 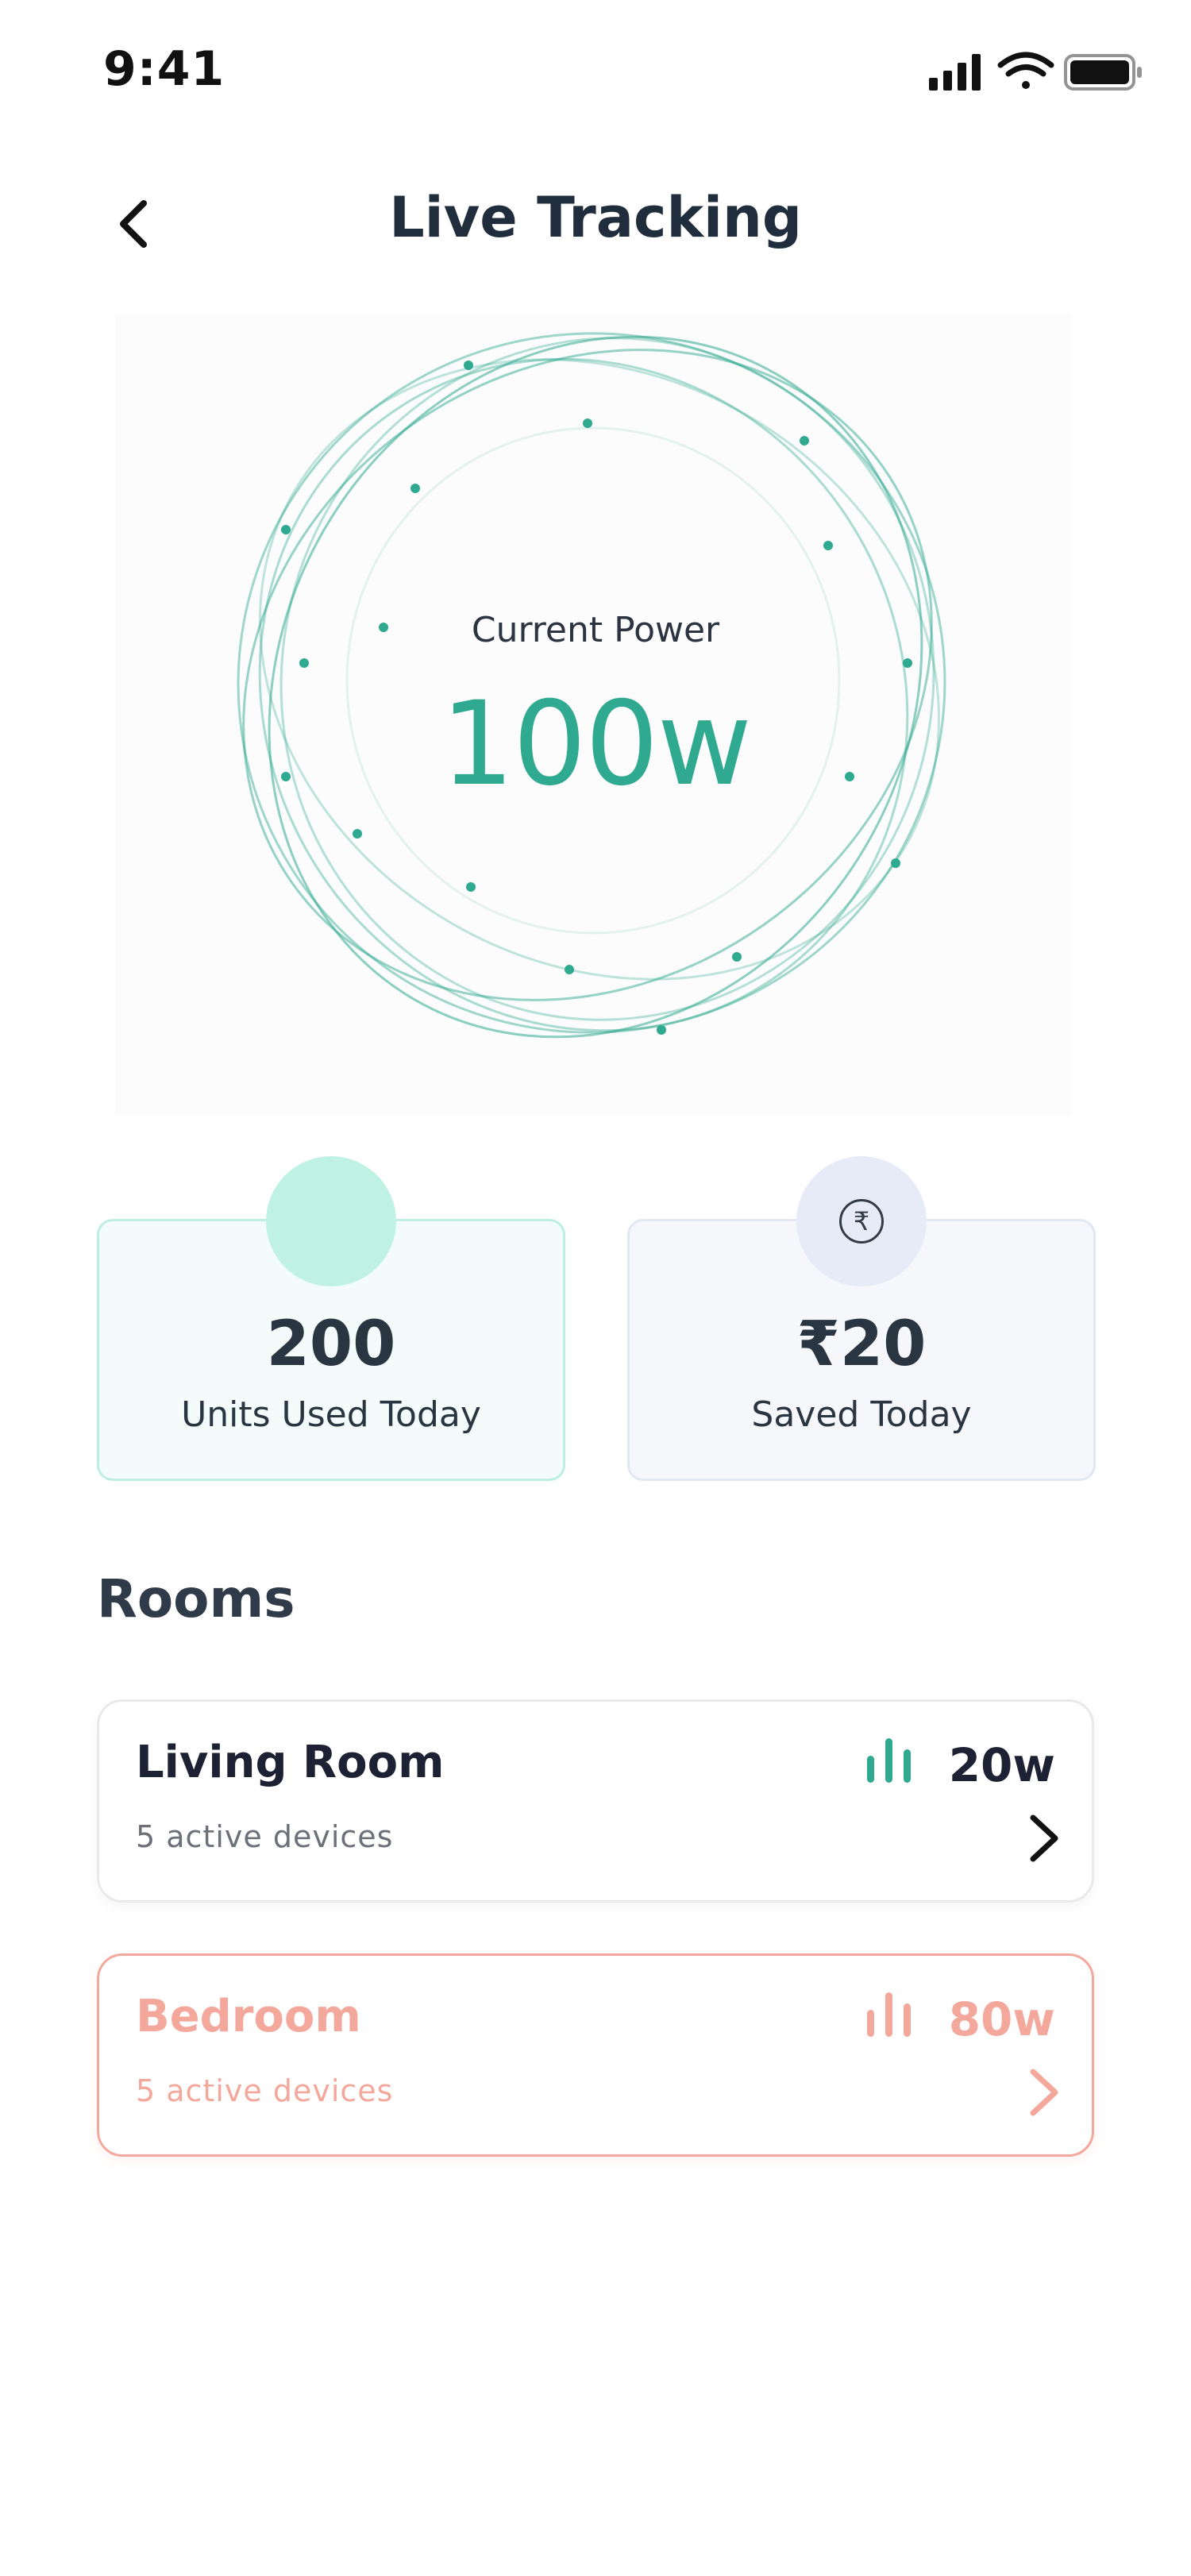 I want to click on room-card-bedroom: Bedroom 5 active devices 80w, so click(x=595, y=2055).